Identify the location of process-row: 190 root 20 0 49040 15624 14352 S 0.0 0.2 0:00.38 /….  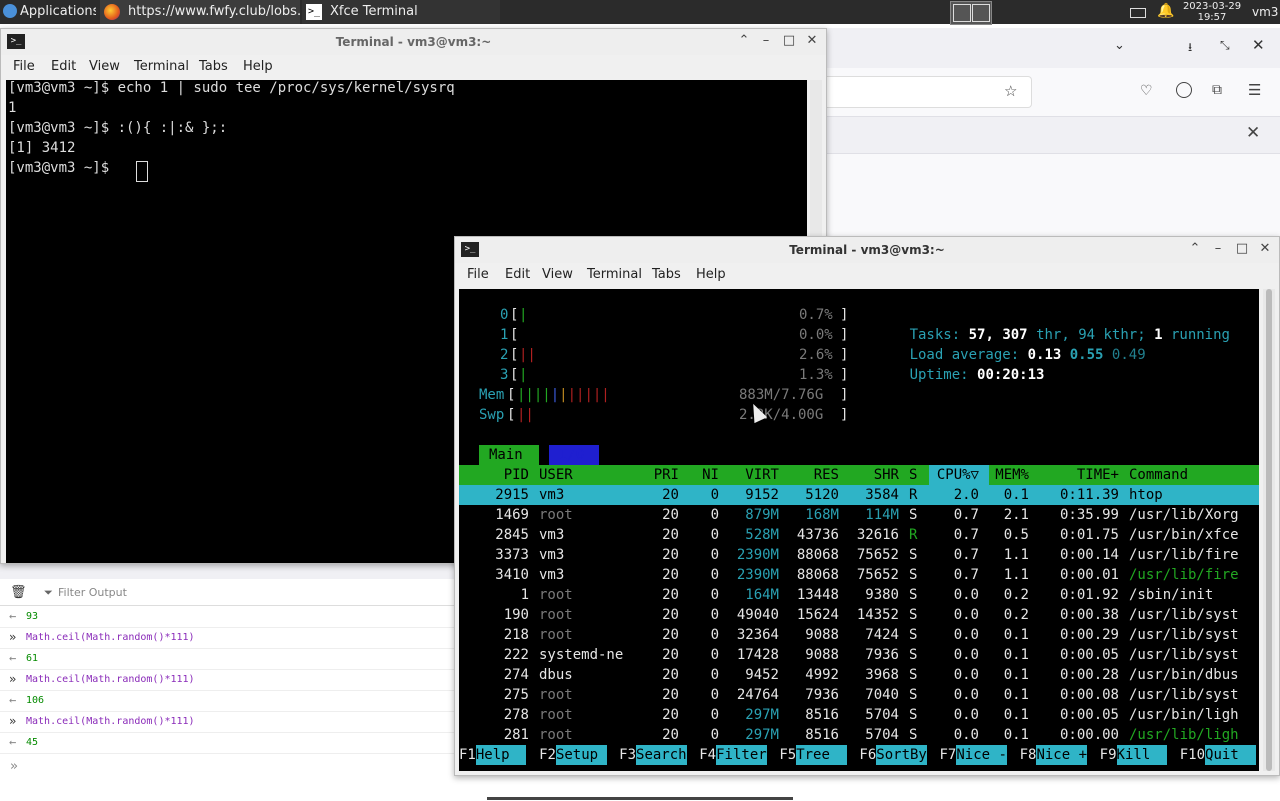
(859, 615).